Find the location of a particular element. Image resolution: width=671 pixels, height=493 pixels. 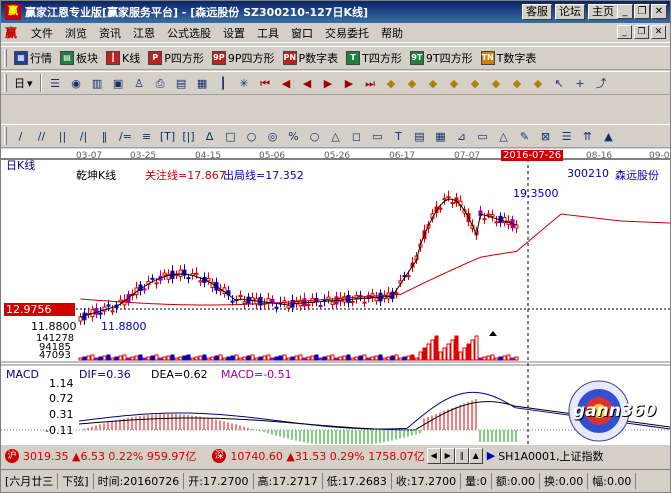

next-icon: ▶ is located at coordinates (349, 83).